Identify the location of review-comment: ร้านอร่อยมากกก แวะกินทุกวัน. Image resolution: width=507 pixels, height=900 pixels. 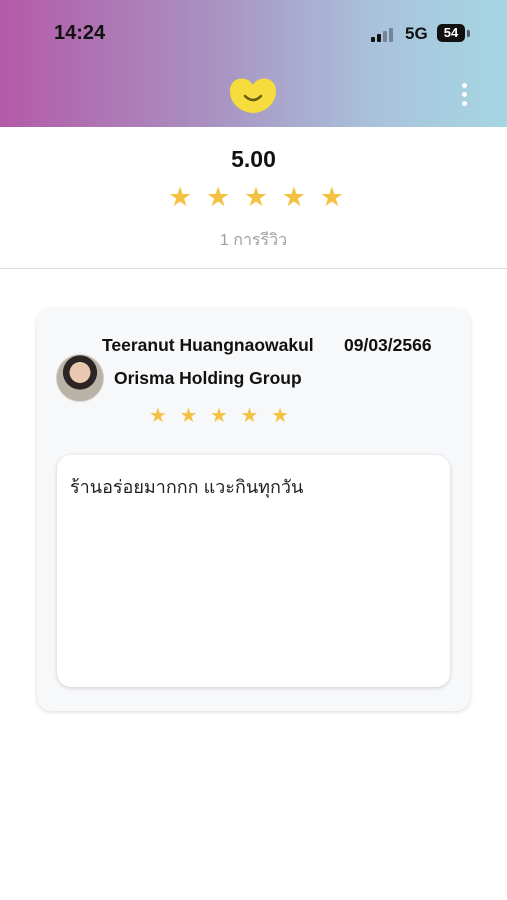
(187, 487).